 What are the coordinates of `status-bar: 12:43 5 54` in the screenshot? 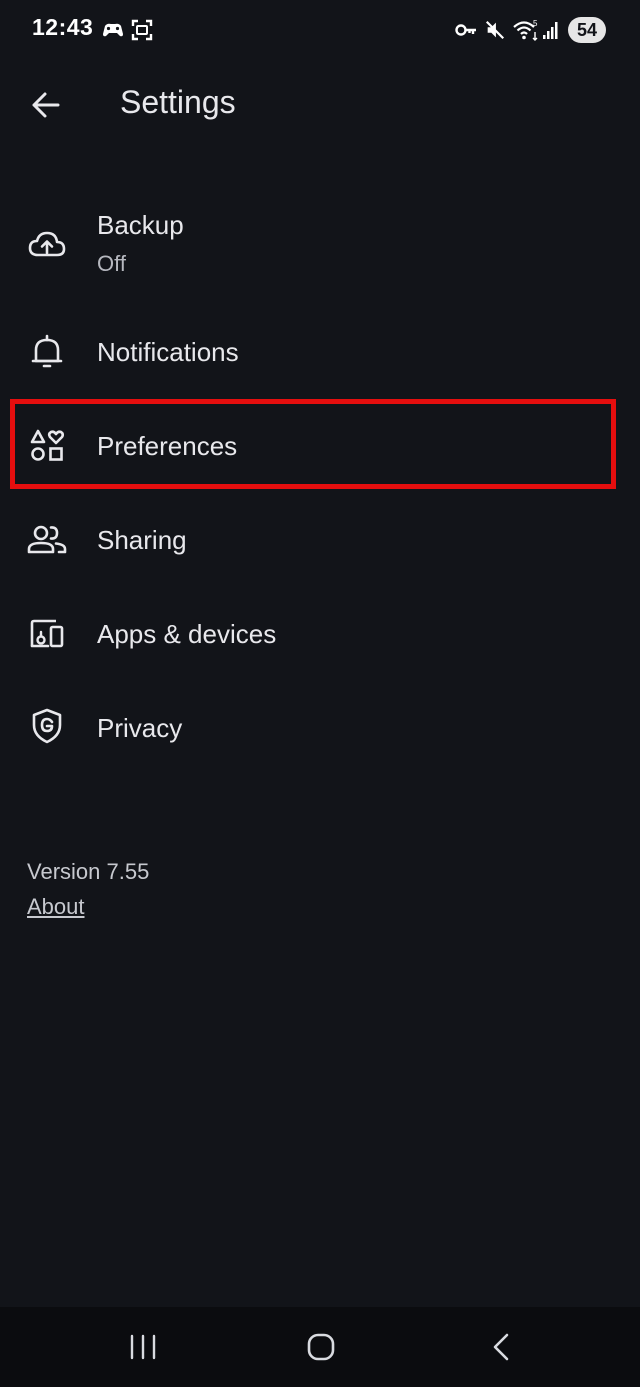 It's located at (320, 30).